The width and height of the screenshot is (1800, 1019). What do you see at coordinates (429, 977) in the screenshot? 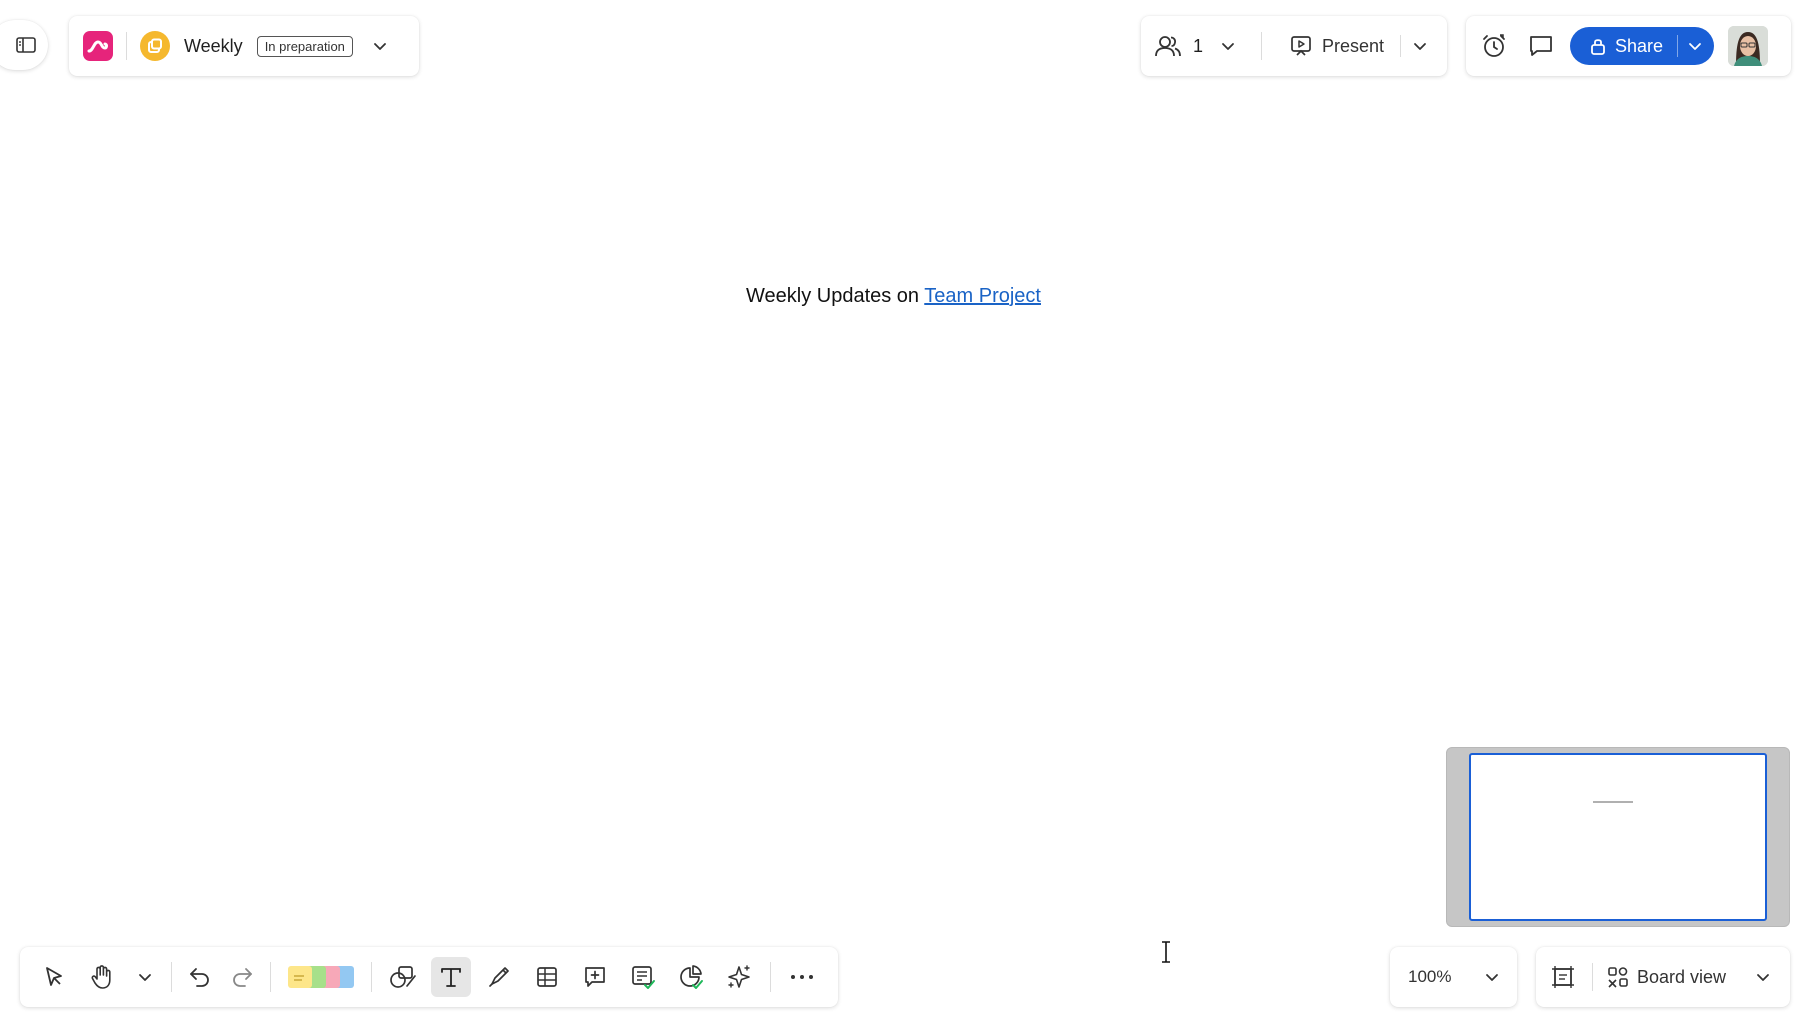
I see `creation-toolbar` at bounding box center [429, 977].